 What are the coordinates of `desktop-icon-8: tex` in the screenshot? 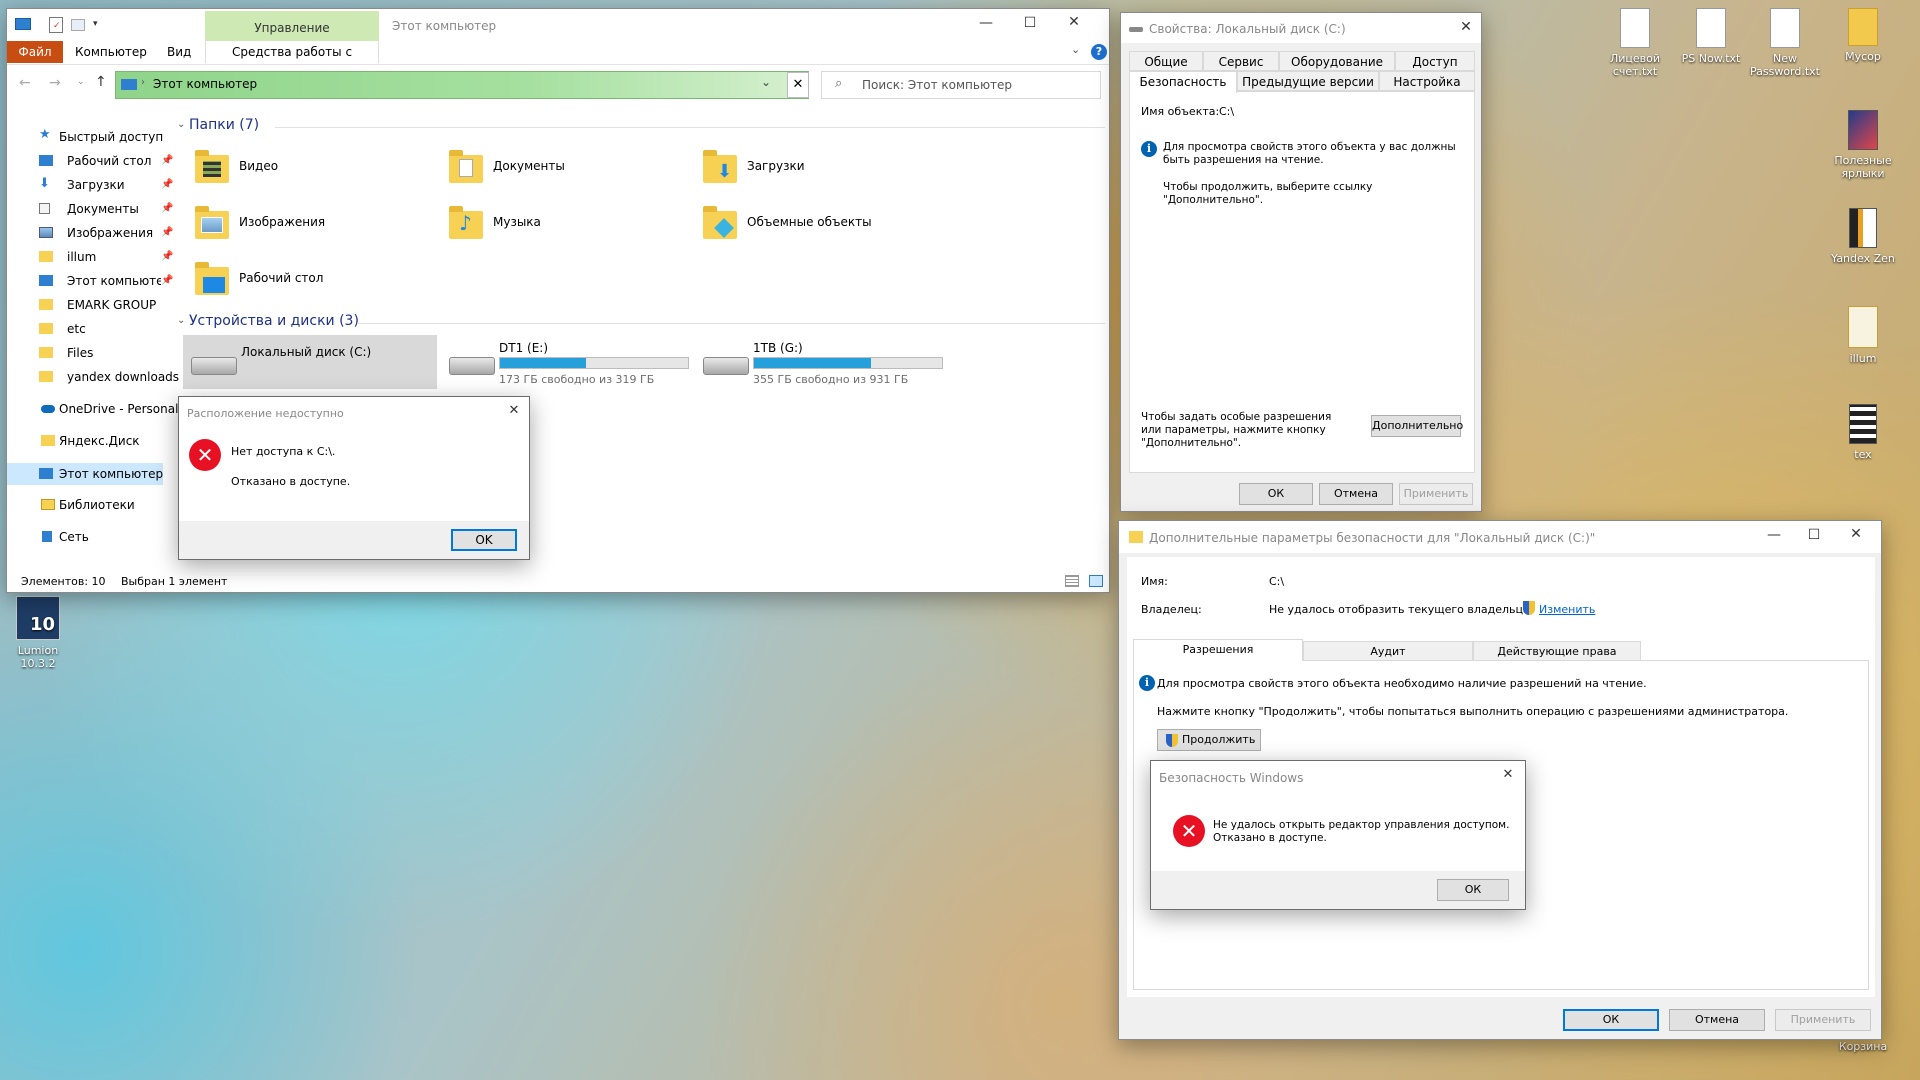 It's located at (1863, 436).